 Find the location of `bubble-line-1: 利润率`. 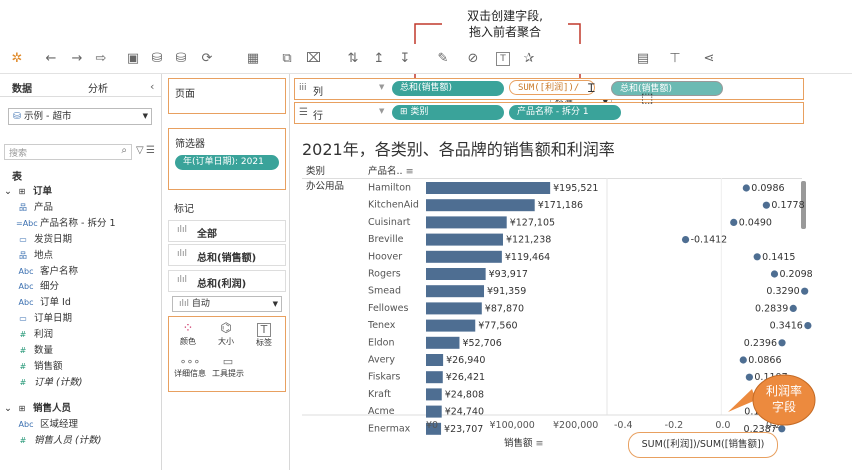

bubble-line-1: 利润率 is located at coordinates (783, 391).